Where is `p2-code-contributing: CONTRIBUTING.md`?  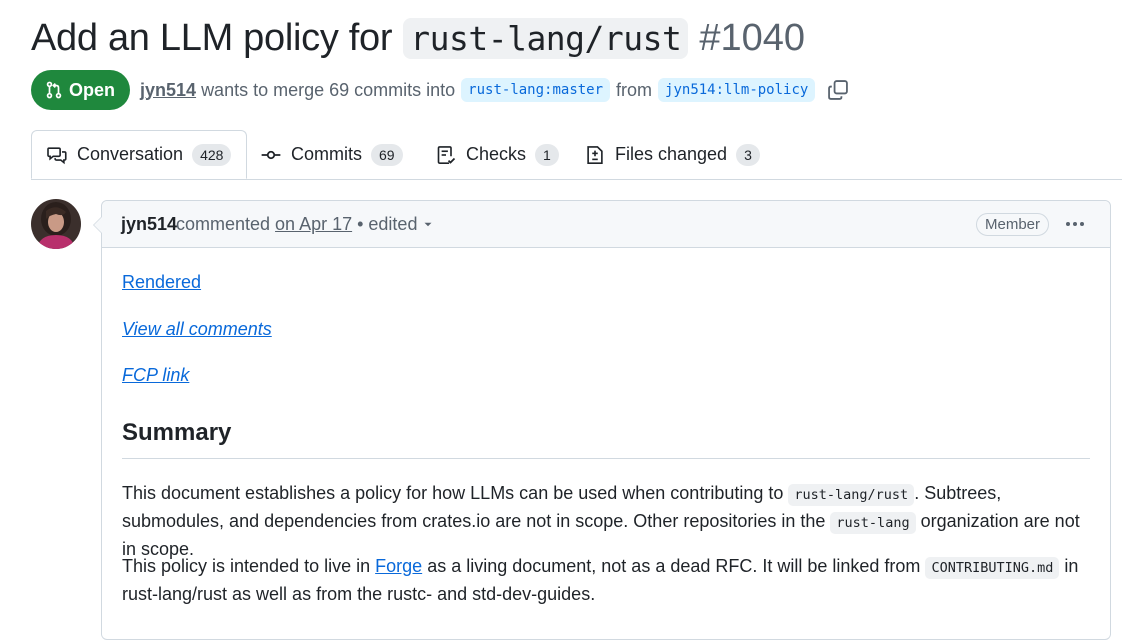
p2-code-contributing: CONTRIBUTING.md is located at coordinates (992, 568).